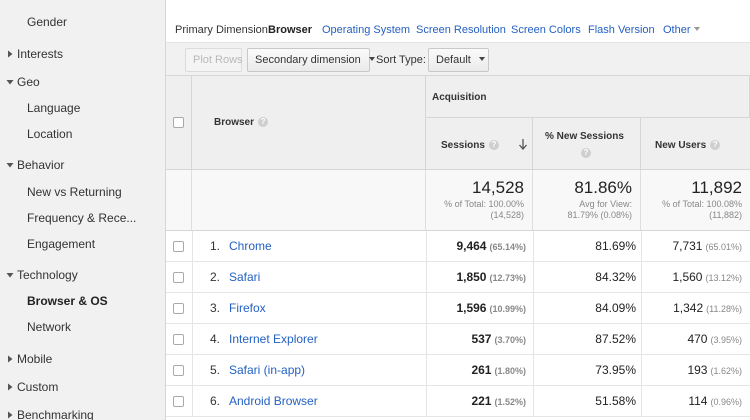 The height and width of the screenshot is (420, 750). What do you see at coordinates (401, 60) in the screenshot?
I see `sort-type-label: Sort Type:` at bounding box center [401, 60].